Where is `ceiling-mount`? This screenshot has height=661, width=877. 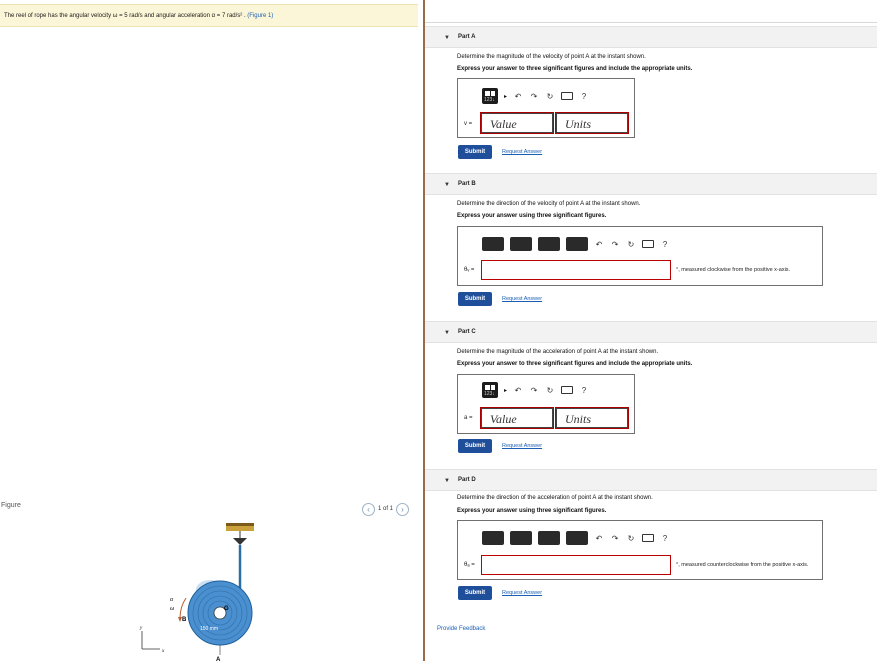 ceiling-mount is located at coordinates (240, 528).